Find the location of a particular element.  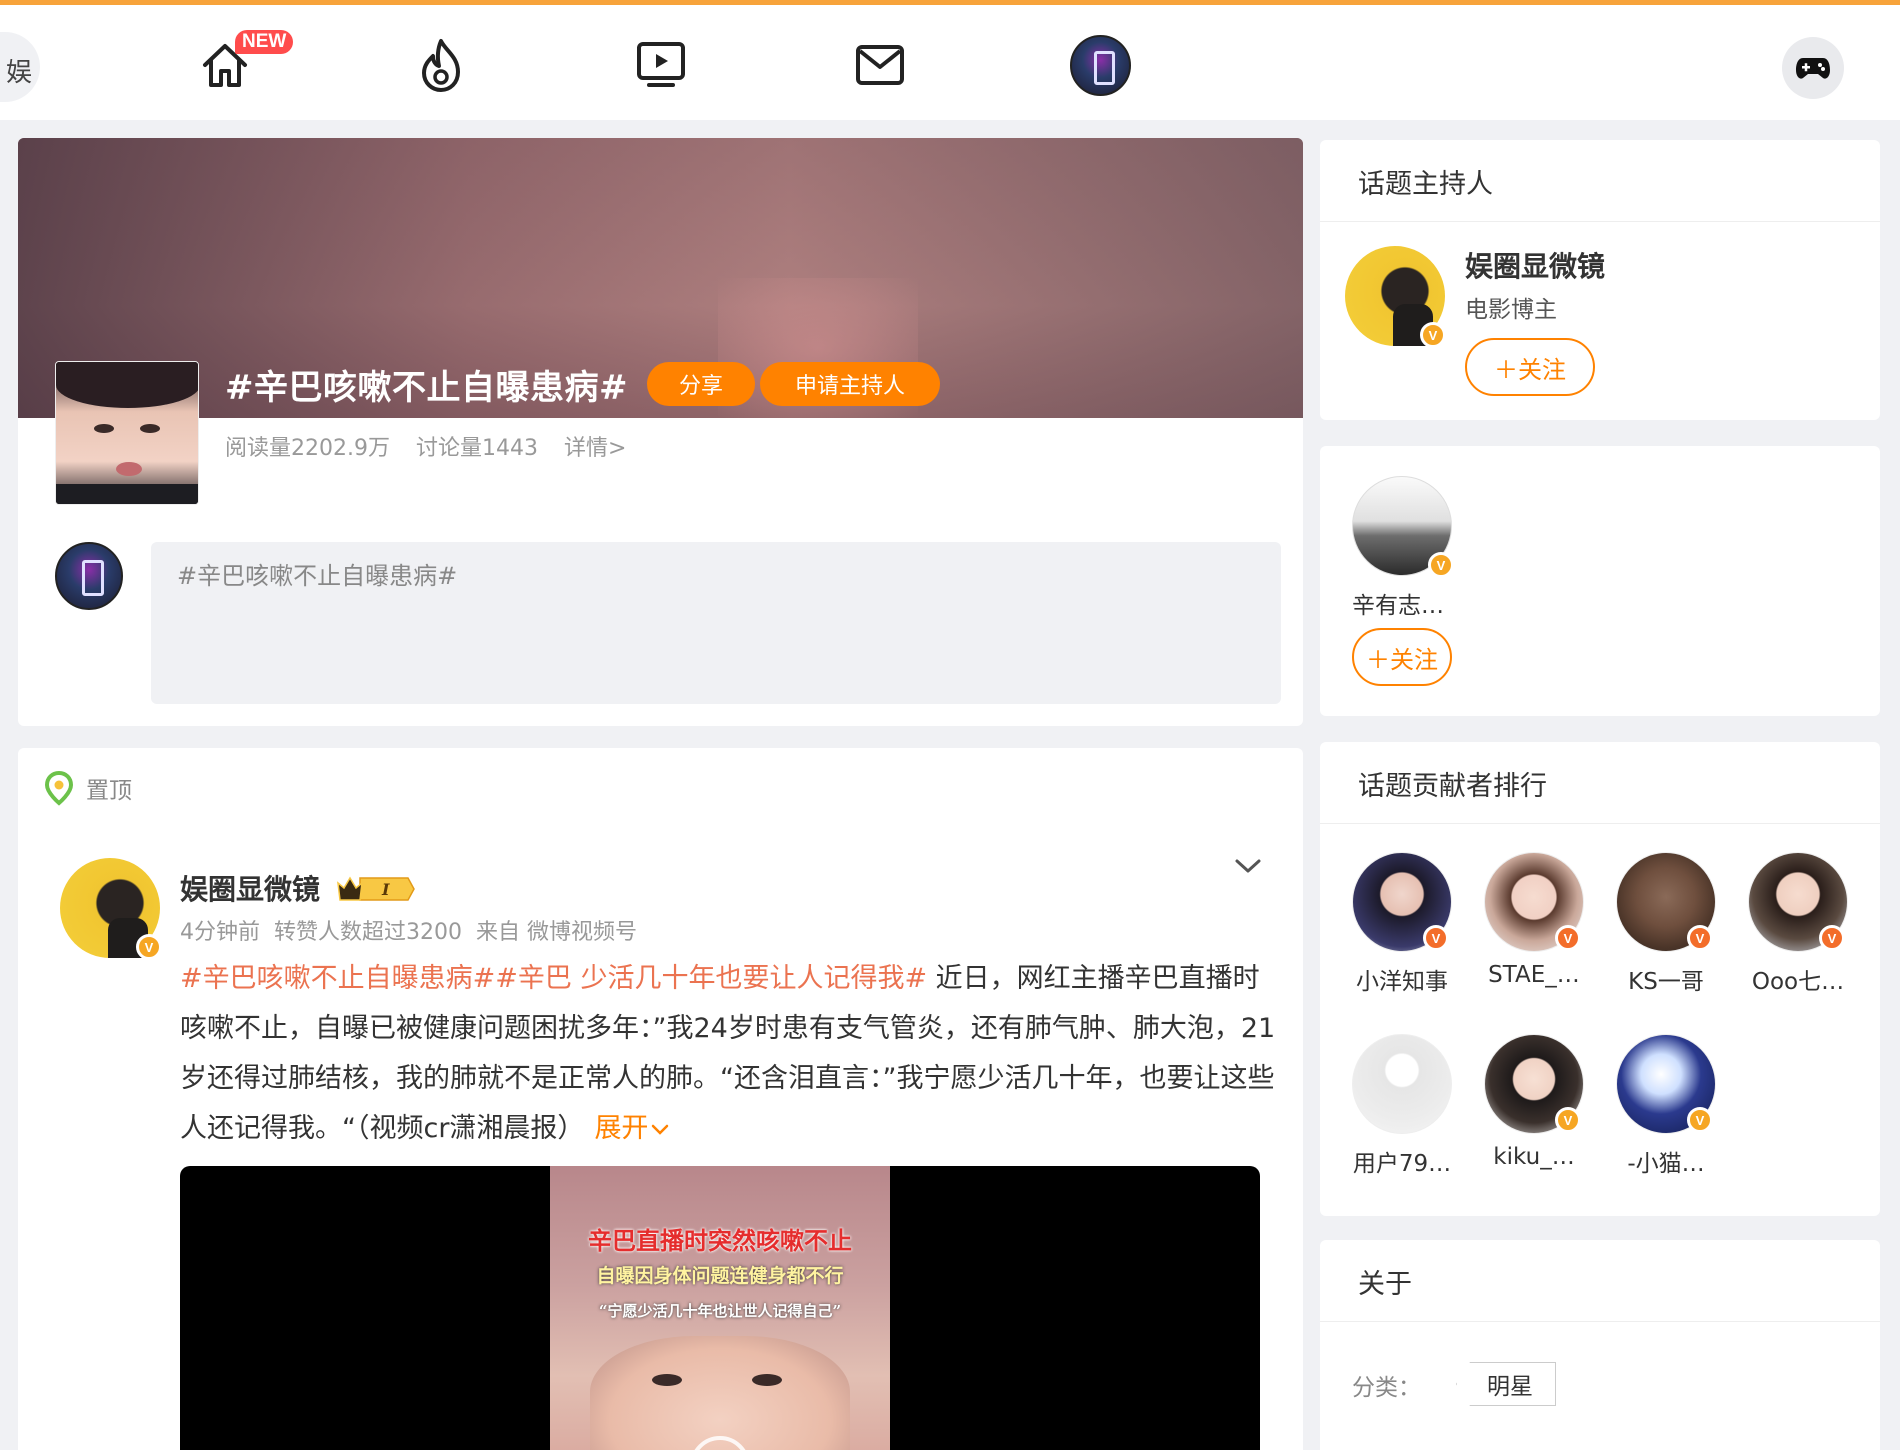

nav-side-text: 娱 is located at coordinates (18, 73).